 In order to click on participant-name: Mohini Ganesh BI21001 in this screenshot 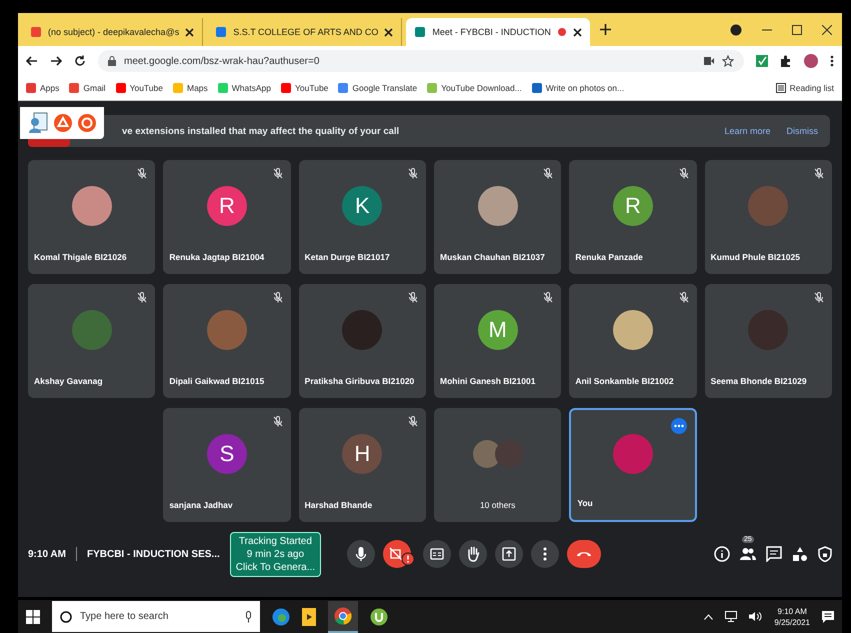, I will do `click(487, 382)`.